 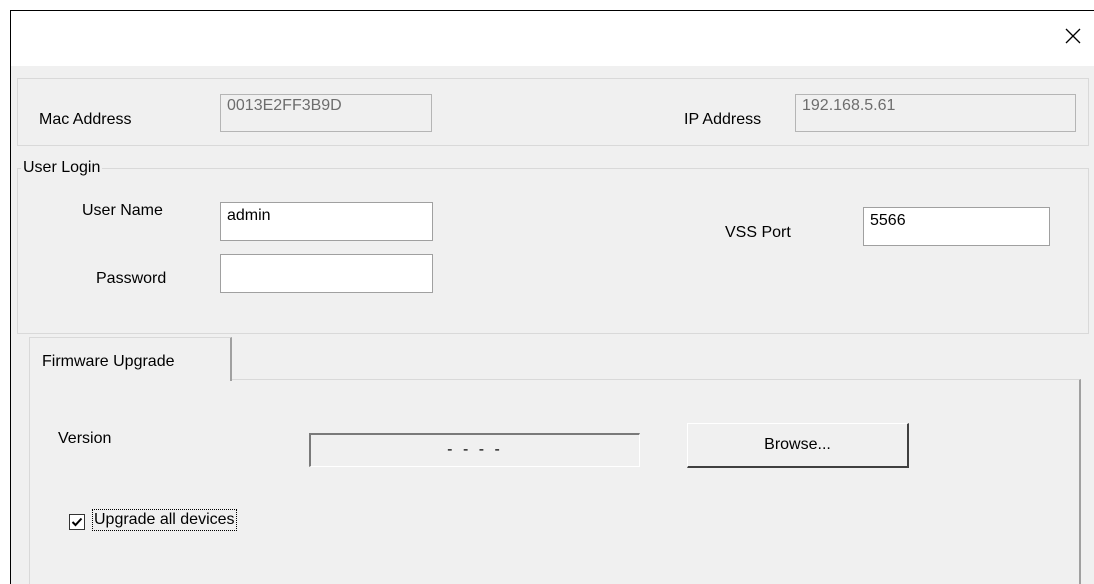 I want to click on version-label: Version, so click(x=85, y=438).